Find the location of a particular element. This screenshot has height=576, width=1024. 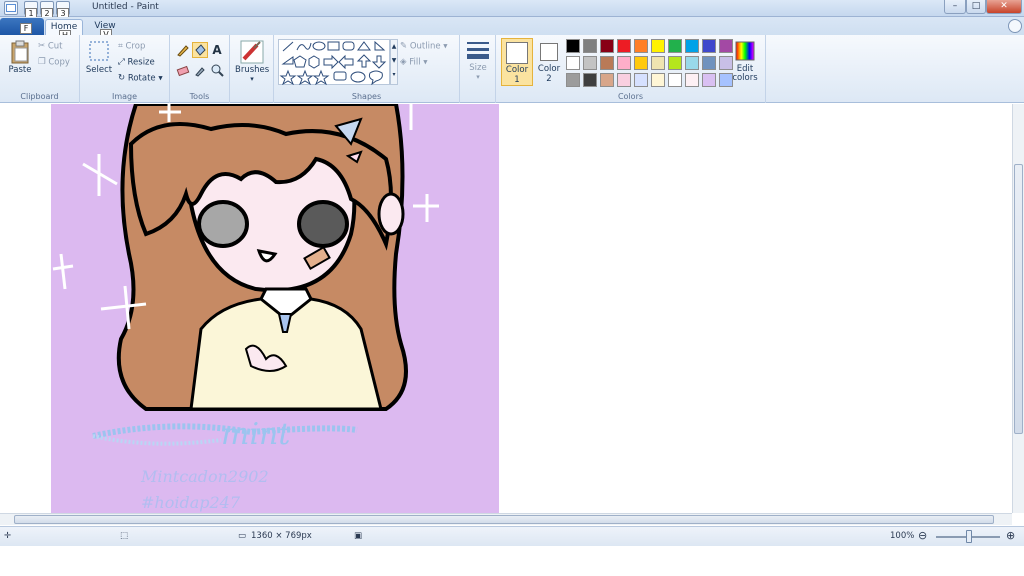

color-picker-tool is located at coordinates (200, 70).